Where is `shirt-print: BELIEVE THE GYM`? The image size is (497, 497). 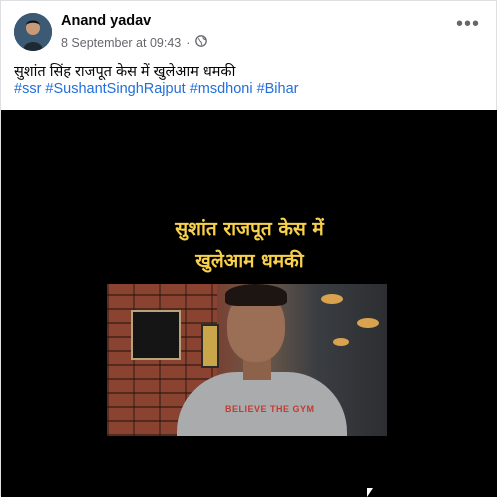
shirt-print: BELIEVE THE GYM is located at coordinates (270, 409).